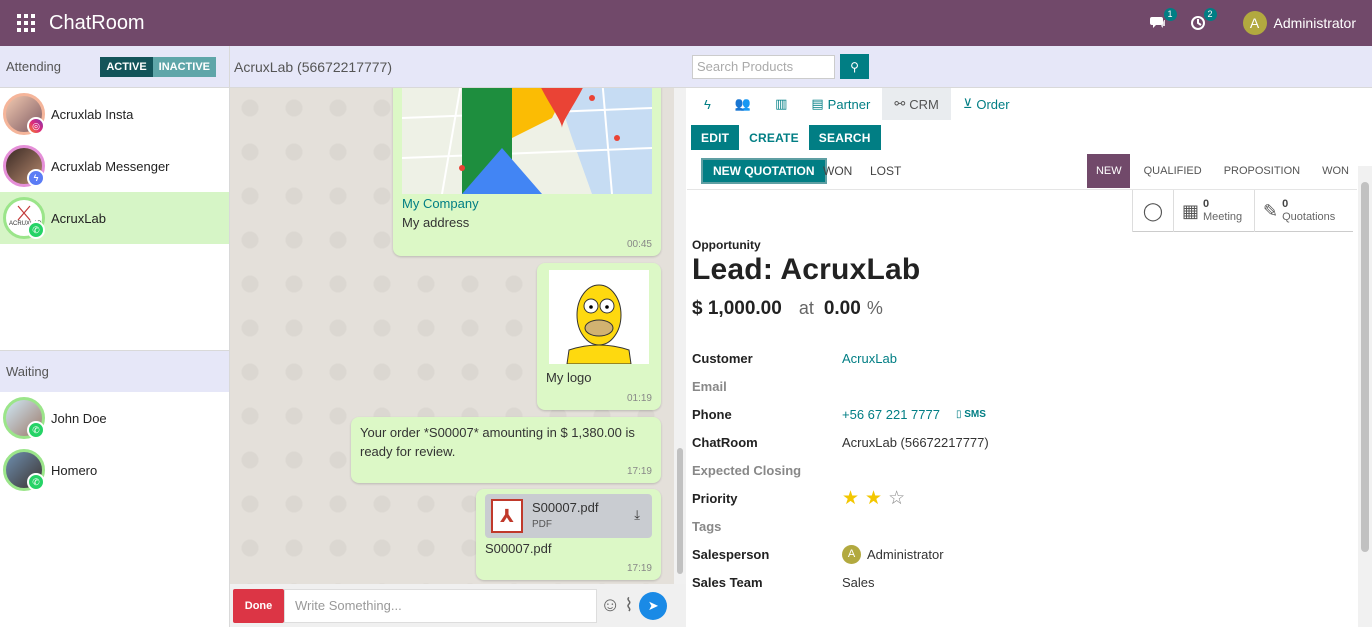 The image size is (1372, 627). I want to click on conversation-item-selected: ACRUXLAB ✆ AcruxLab, so click(114, 218).